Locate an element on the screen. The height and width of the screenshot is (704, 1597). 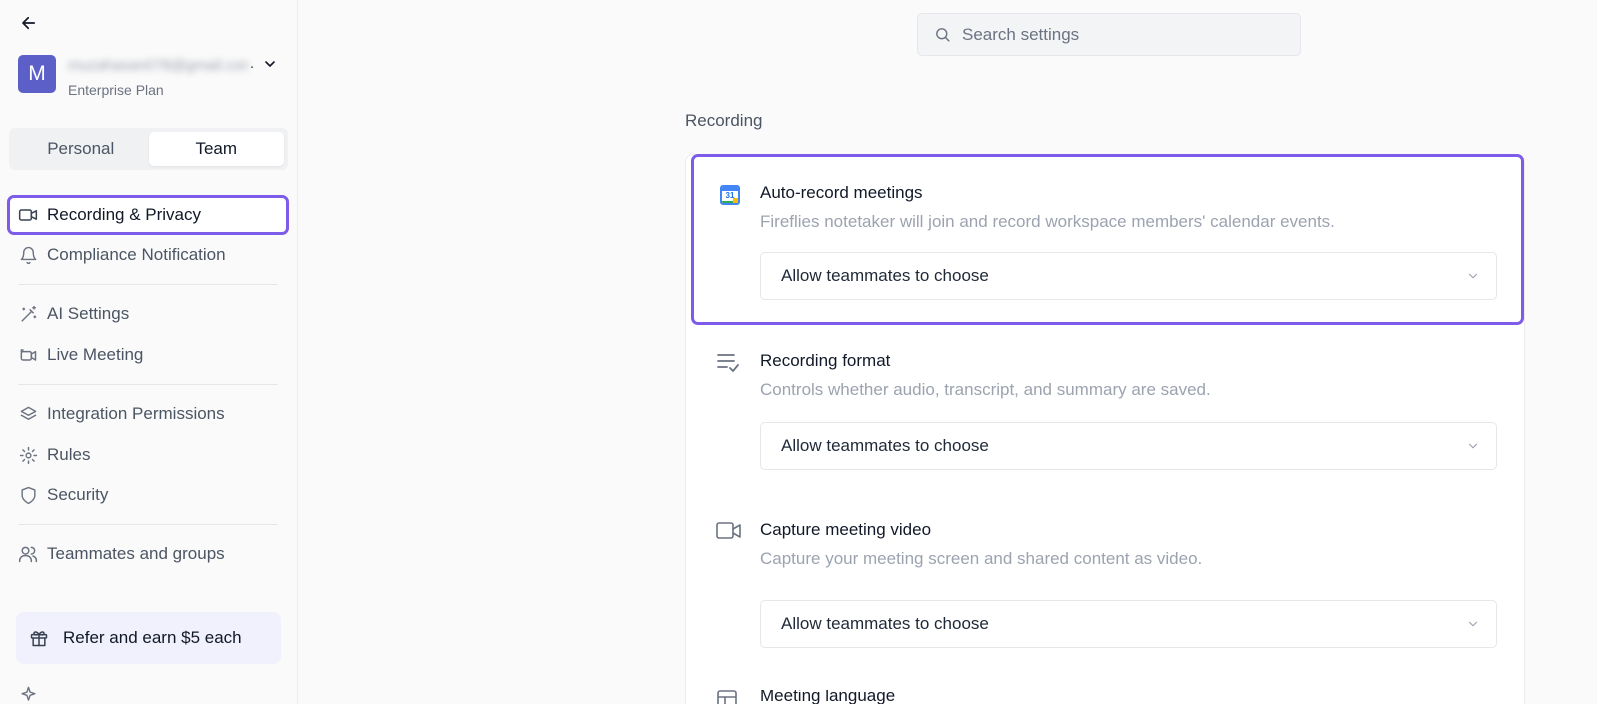
segment-personal: Personal is located at coordinates (81, 149).